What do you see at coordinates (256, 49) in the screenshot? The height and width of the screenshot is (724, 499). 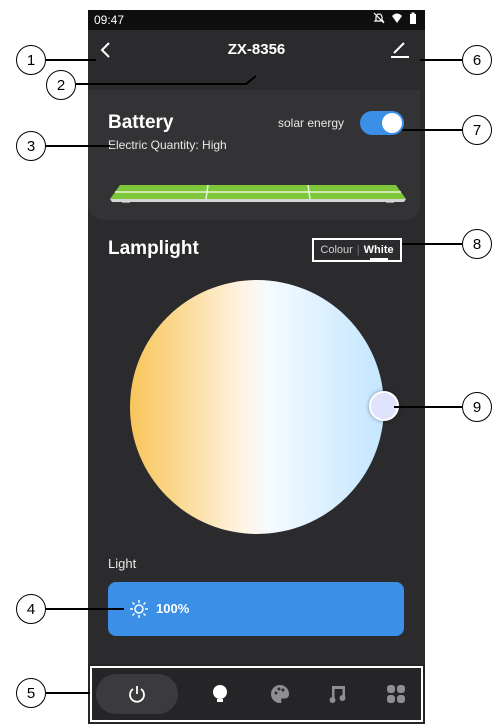 I see `device-title: ZX-8356` at bounding box center [256, 49].